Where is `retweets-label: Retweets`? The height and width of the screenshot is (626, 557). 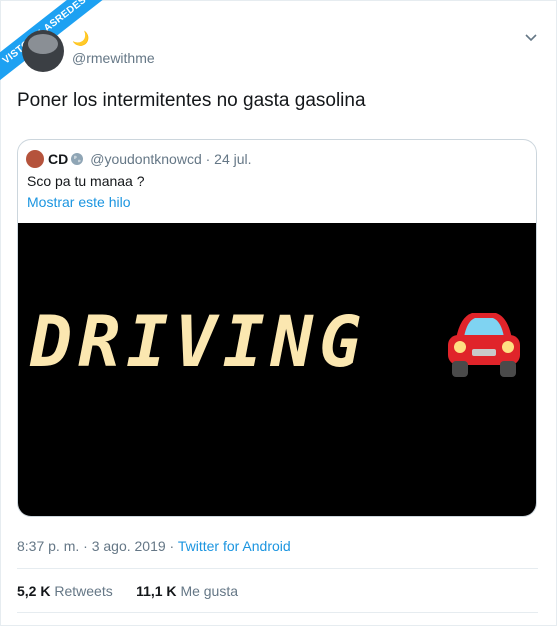 retweets-label: Retweets is located at coordinates (83, 591).